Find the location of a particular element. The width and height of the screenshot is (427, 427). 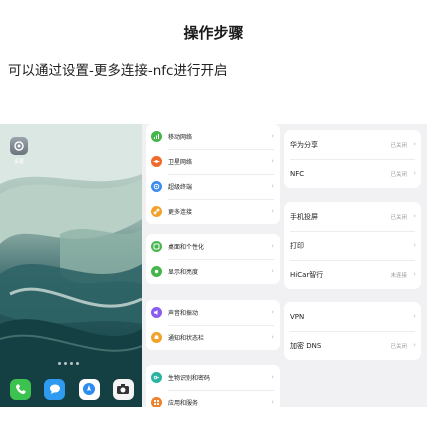

dock is located at coordinates (72, 389).